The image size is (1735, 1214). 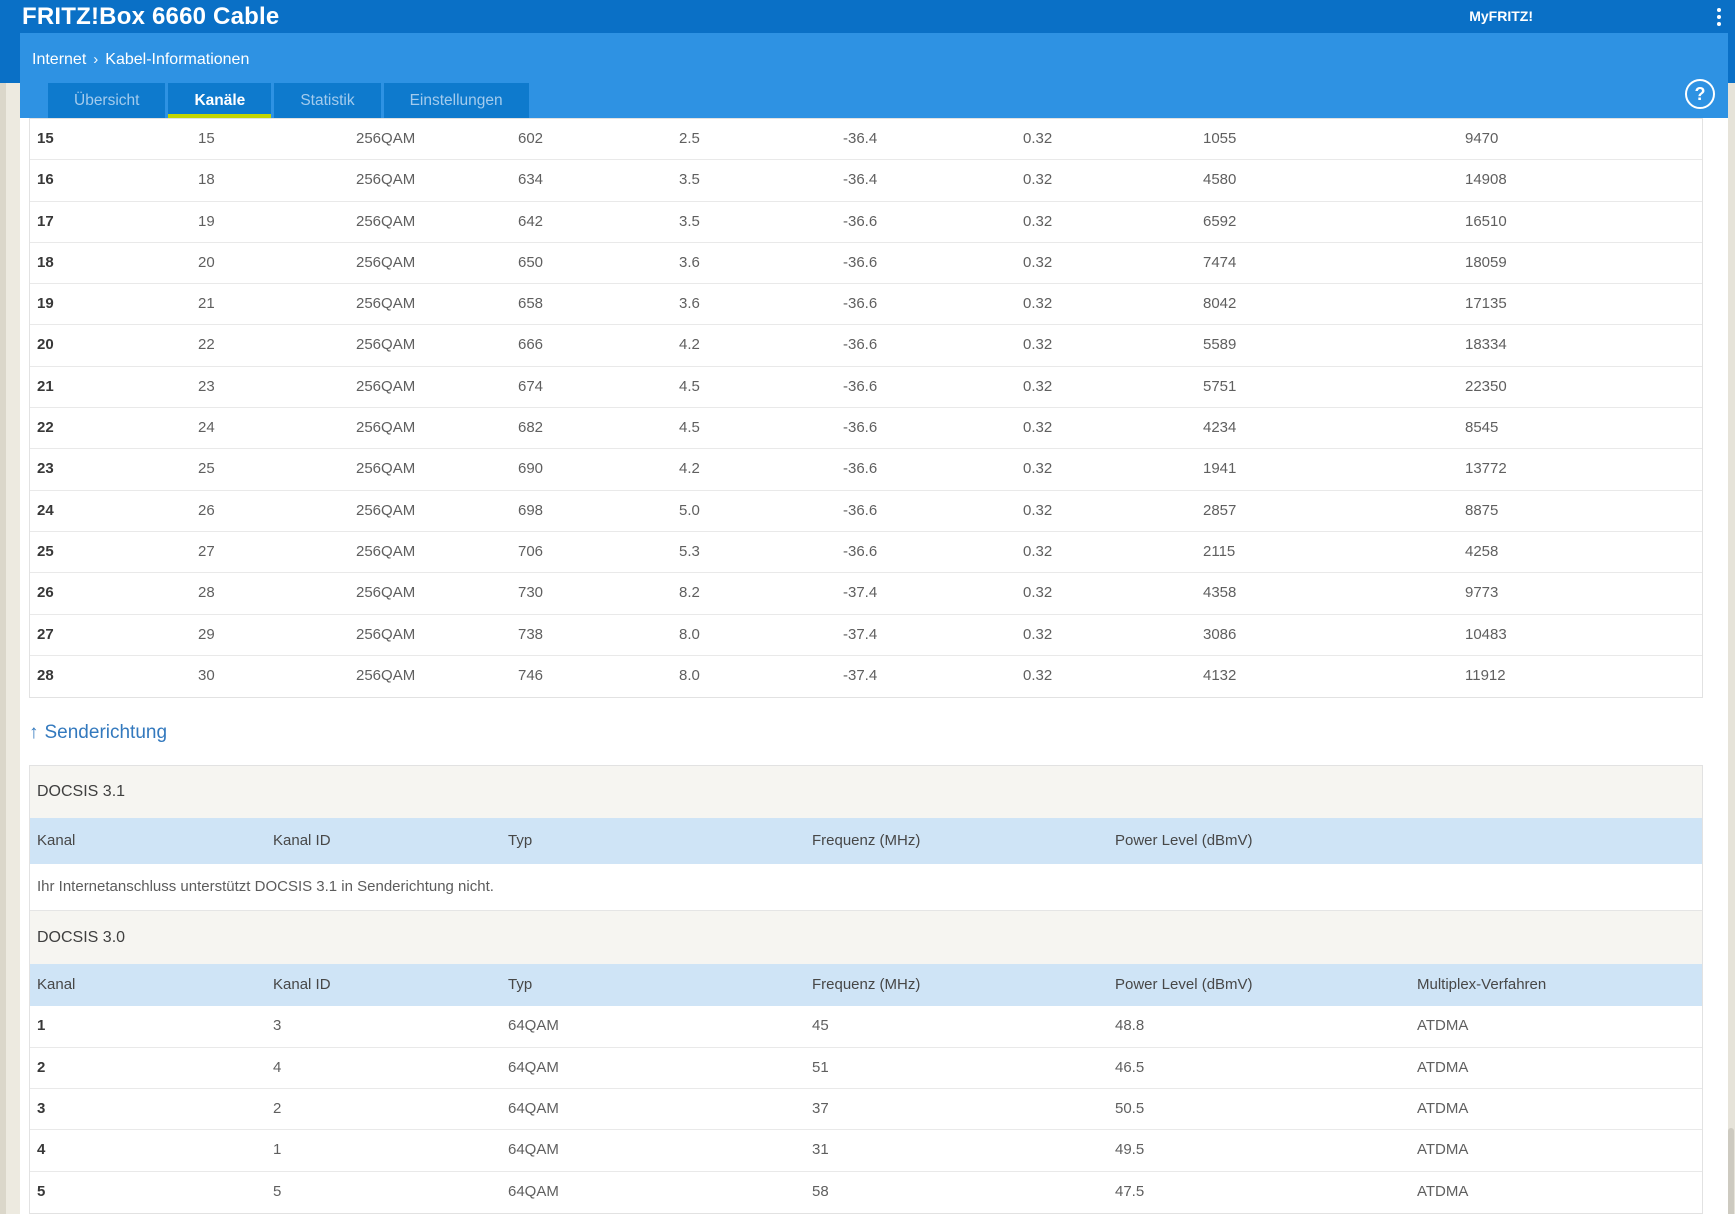 What do you see at coordinates (59, 59) in the screenshot?
I see `breadcrumb-section: Internet` at bounding box center [59, 59].